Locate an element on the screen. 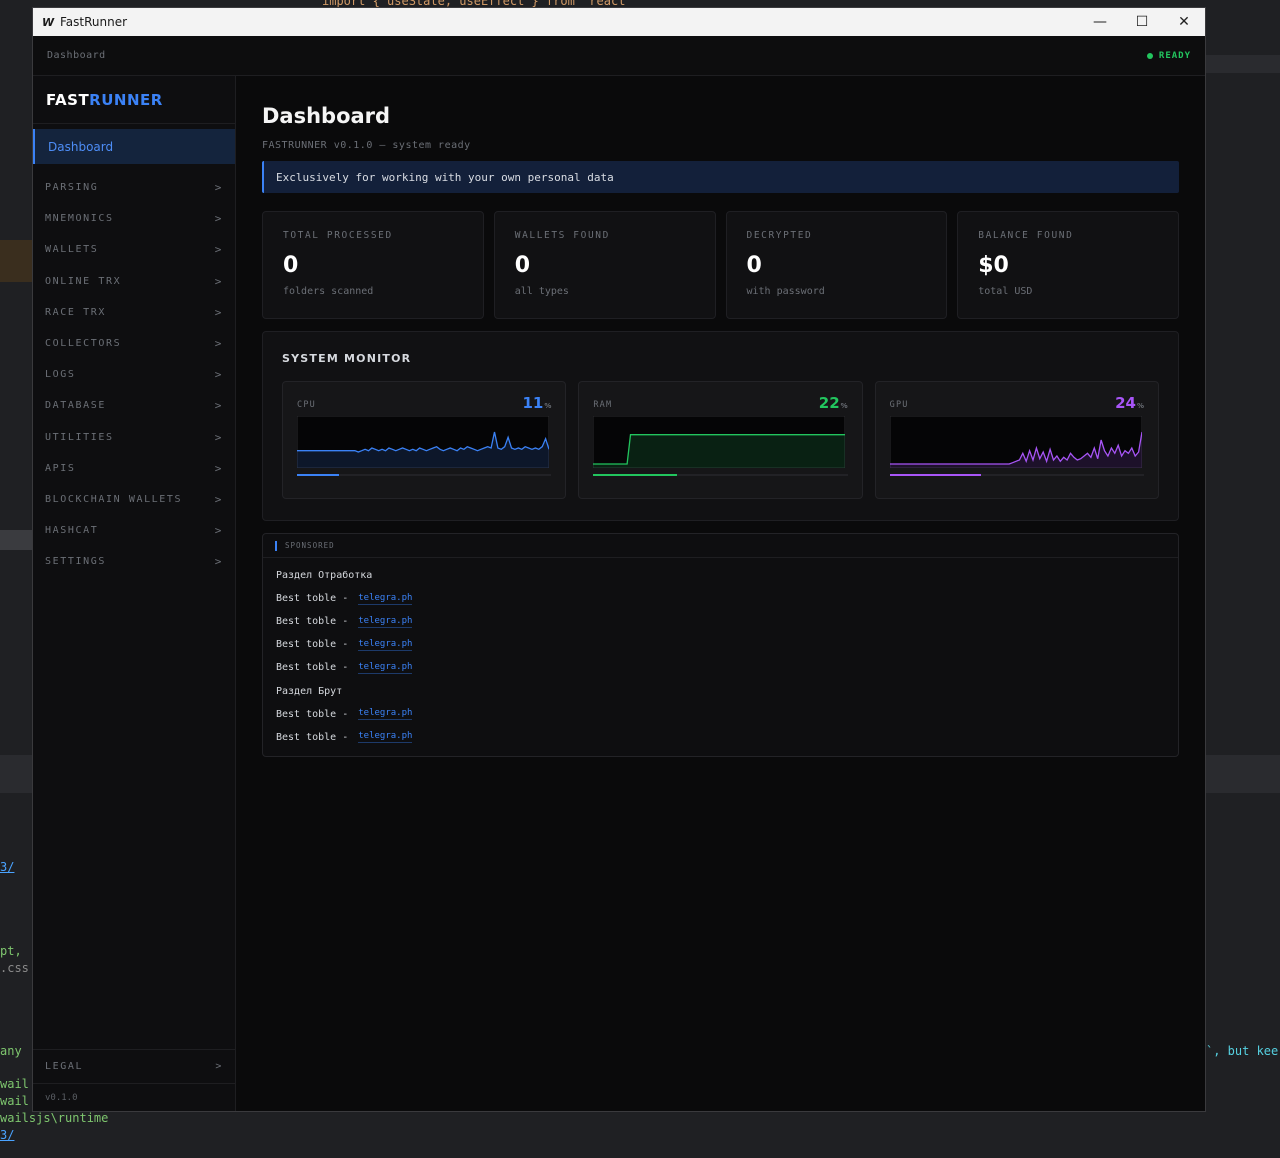  top-bar: Dashboard READY is located at coordinates (619, 56).